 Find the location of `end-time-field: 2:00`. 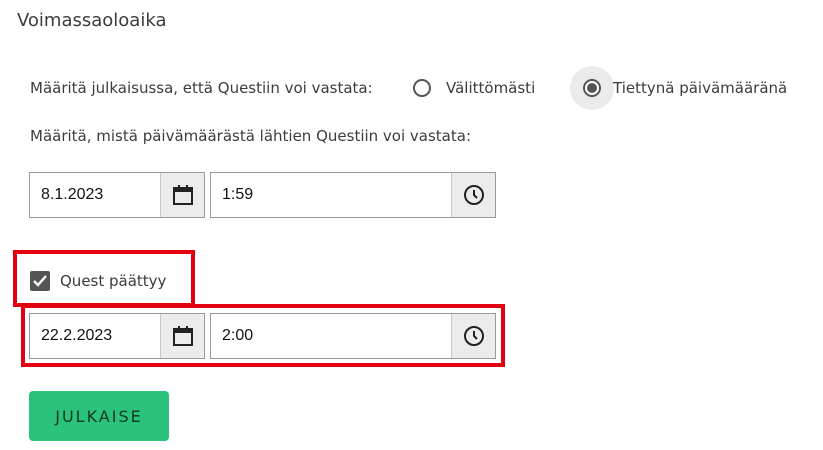

end-time-field: 2:00 is located at coordinates (353, 336).